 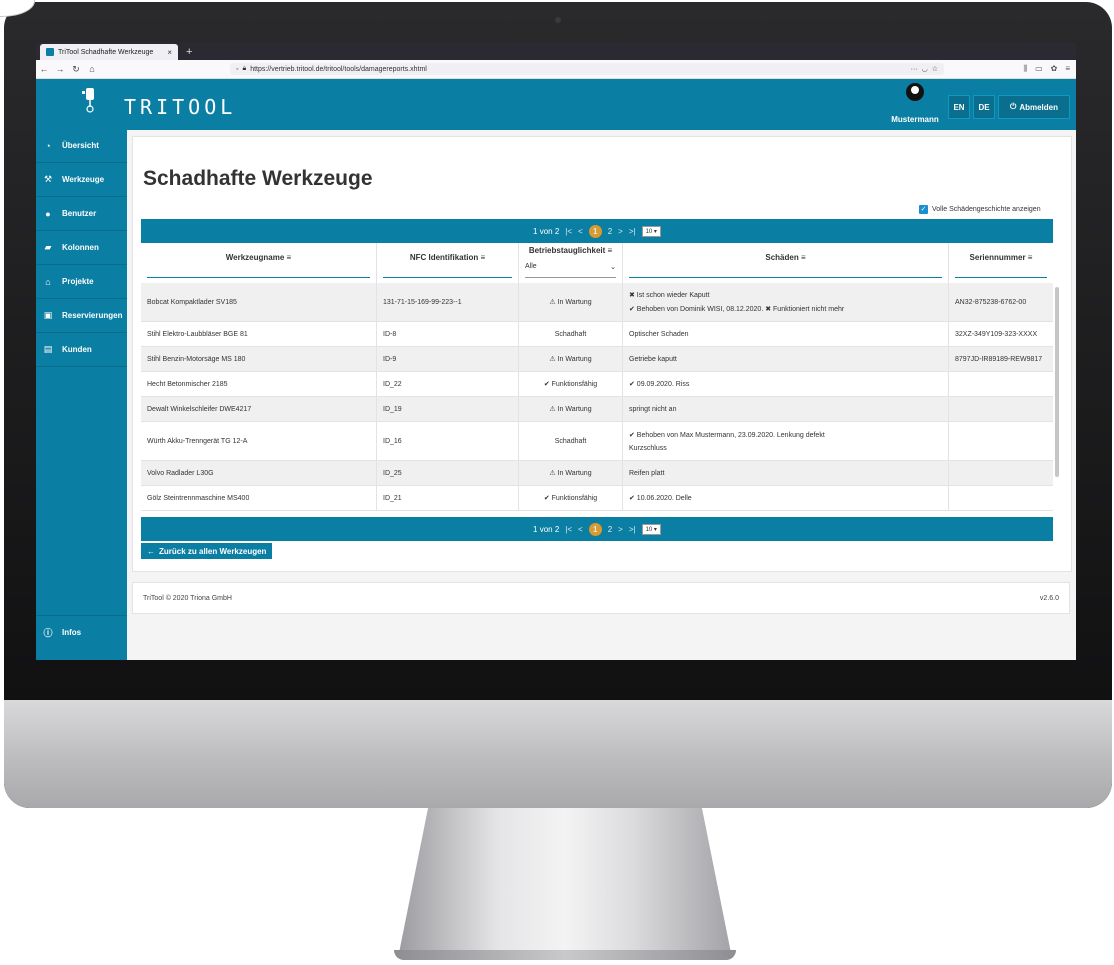 I want to click on sidebar-item-label: Kolonnen, so click(x=80, y=247).